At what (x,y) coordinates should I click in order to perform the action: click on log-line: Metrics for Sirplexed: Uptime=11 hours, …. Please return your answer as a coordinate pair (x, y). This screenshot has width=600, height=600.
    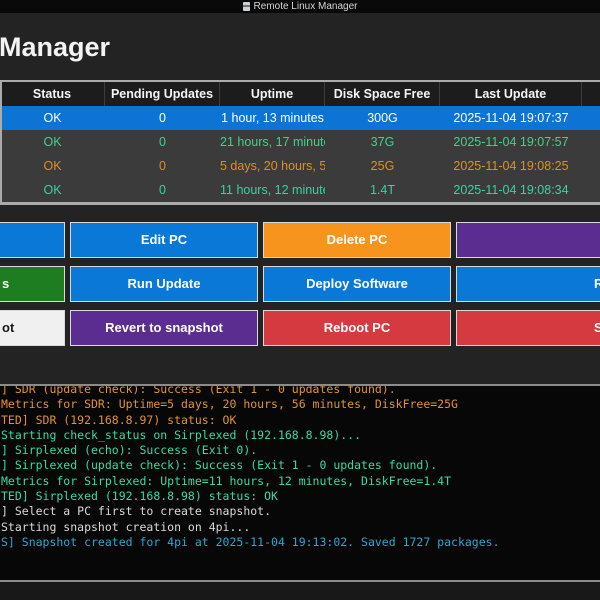
    Looking at the image, I should click on (226, 480).